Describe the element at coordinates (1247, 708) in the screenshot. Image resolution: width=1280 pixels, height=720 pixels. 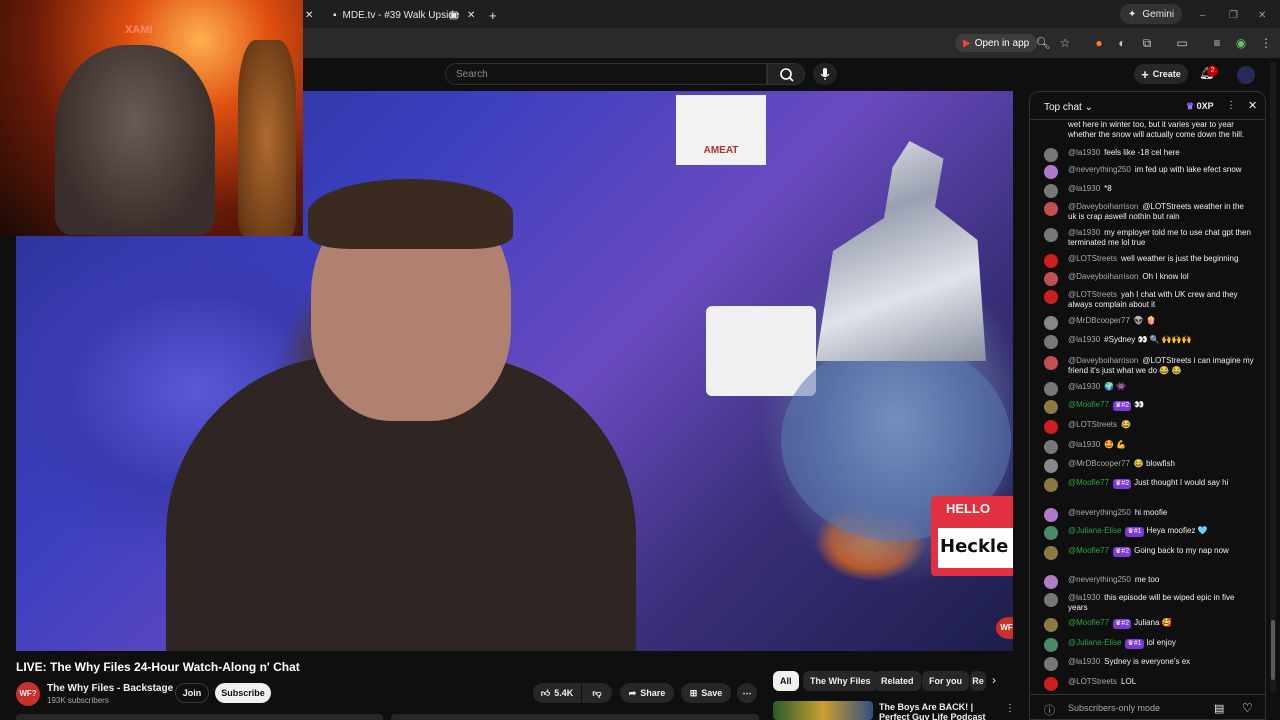
I see `heart-icon: ♡` at that location.